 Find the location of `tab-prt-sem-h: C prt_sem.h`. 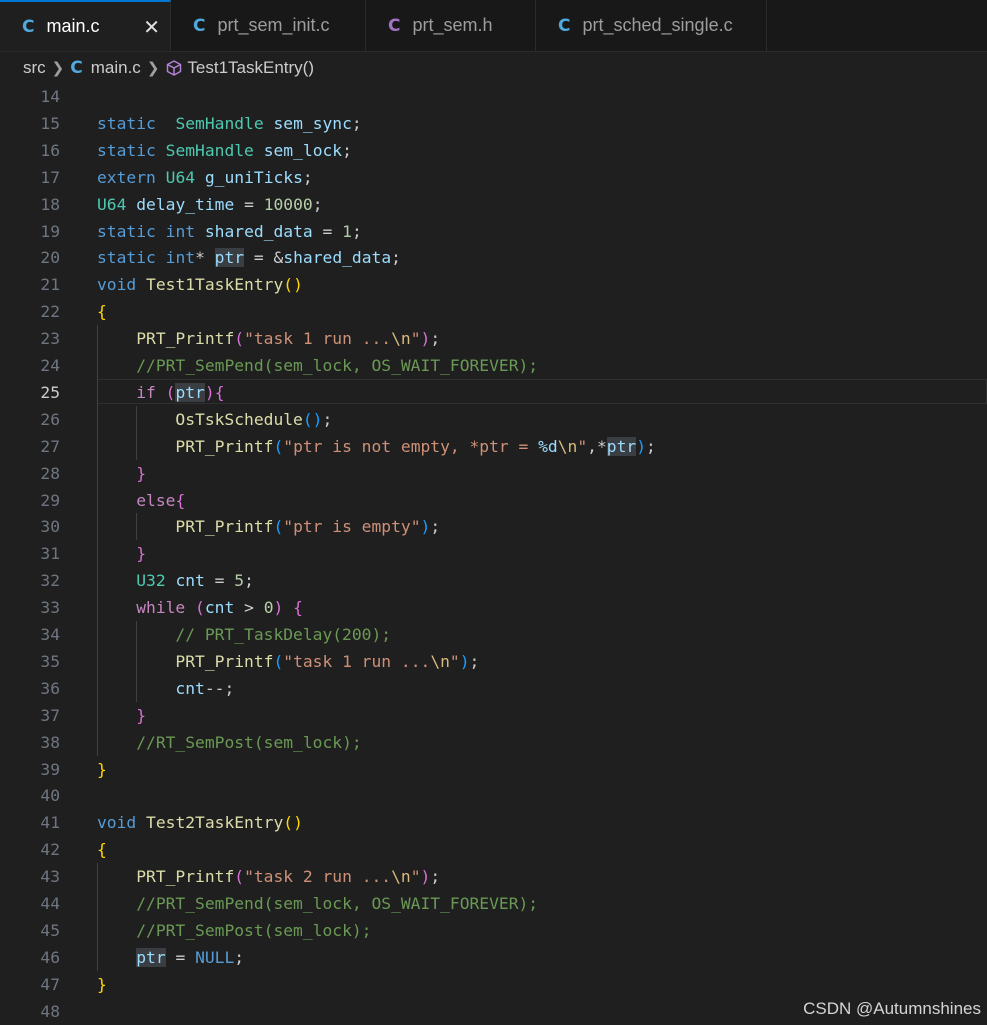

tab-prt-sem-h: C prt_sem.h is located at coordinates (451, 25).